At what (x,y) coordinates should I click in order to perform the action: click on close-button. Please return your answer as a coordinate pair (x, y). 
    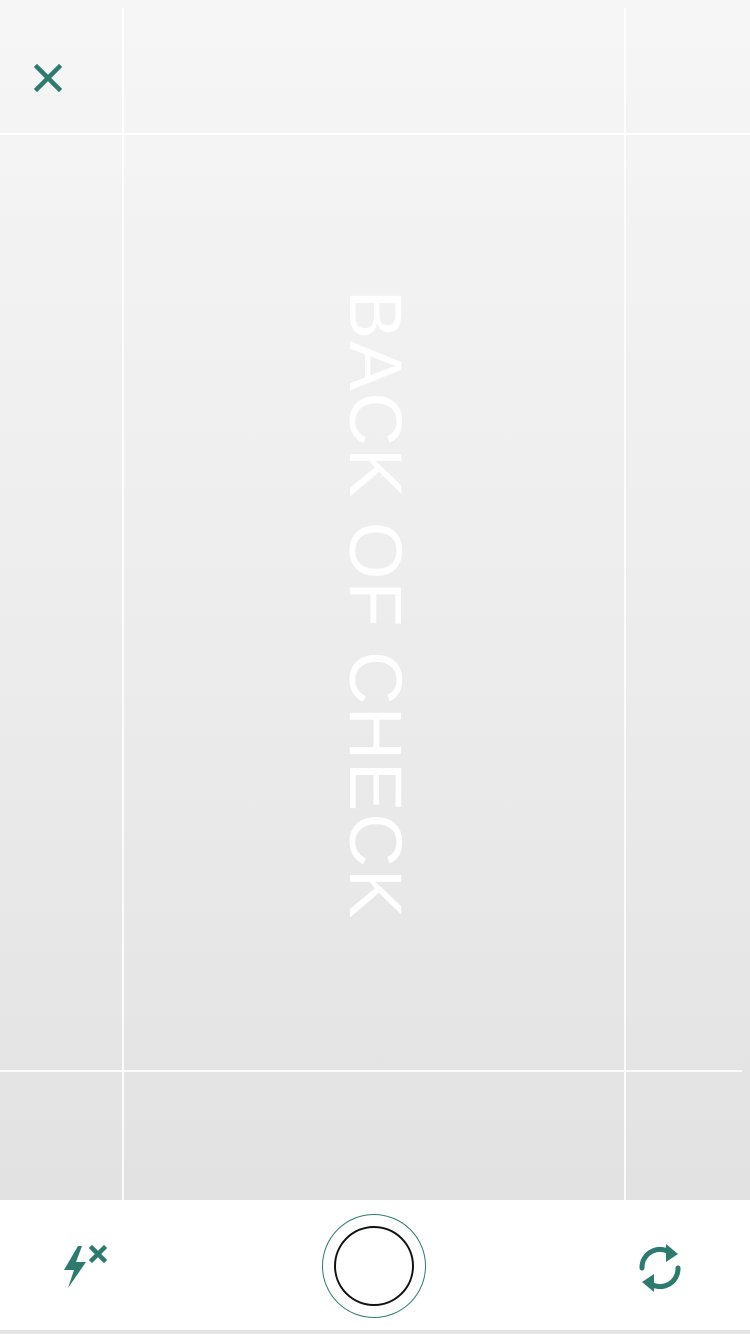
    Looking at the image, I should click on (48, 78).